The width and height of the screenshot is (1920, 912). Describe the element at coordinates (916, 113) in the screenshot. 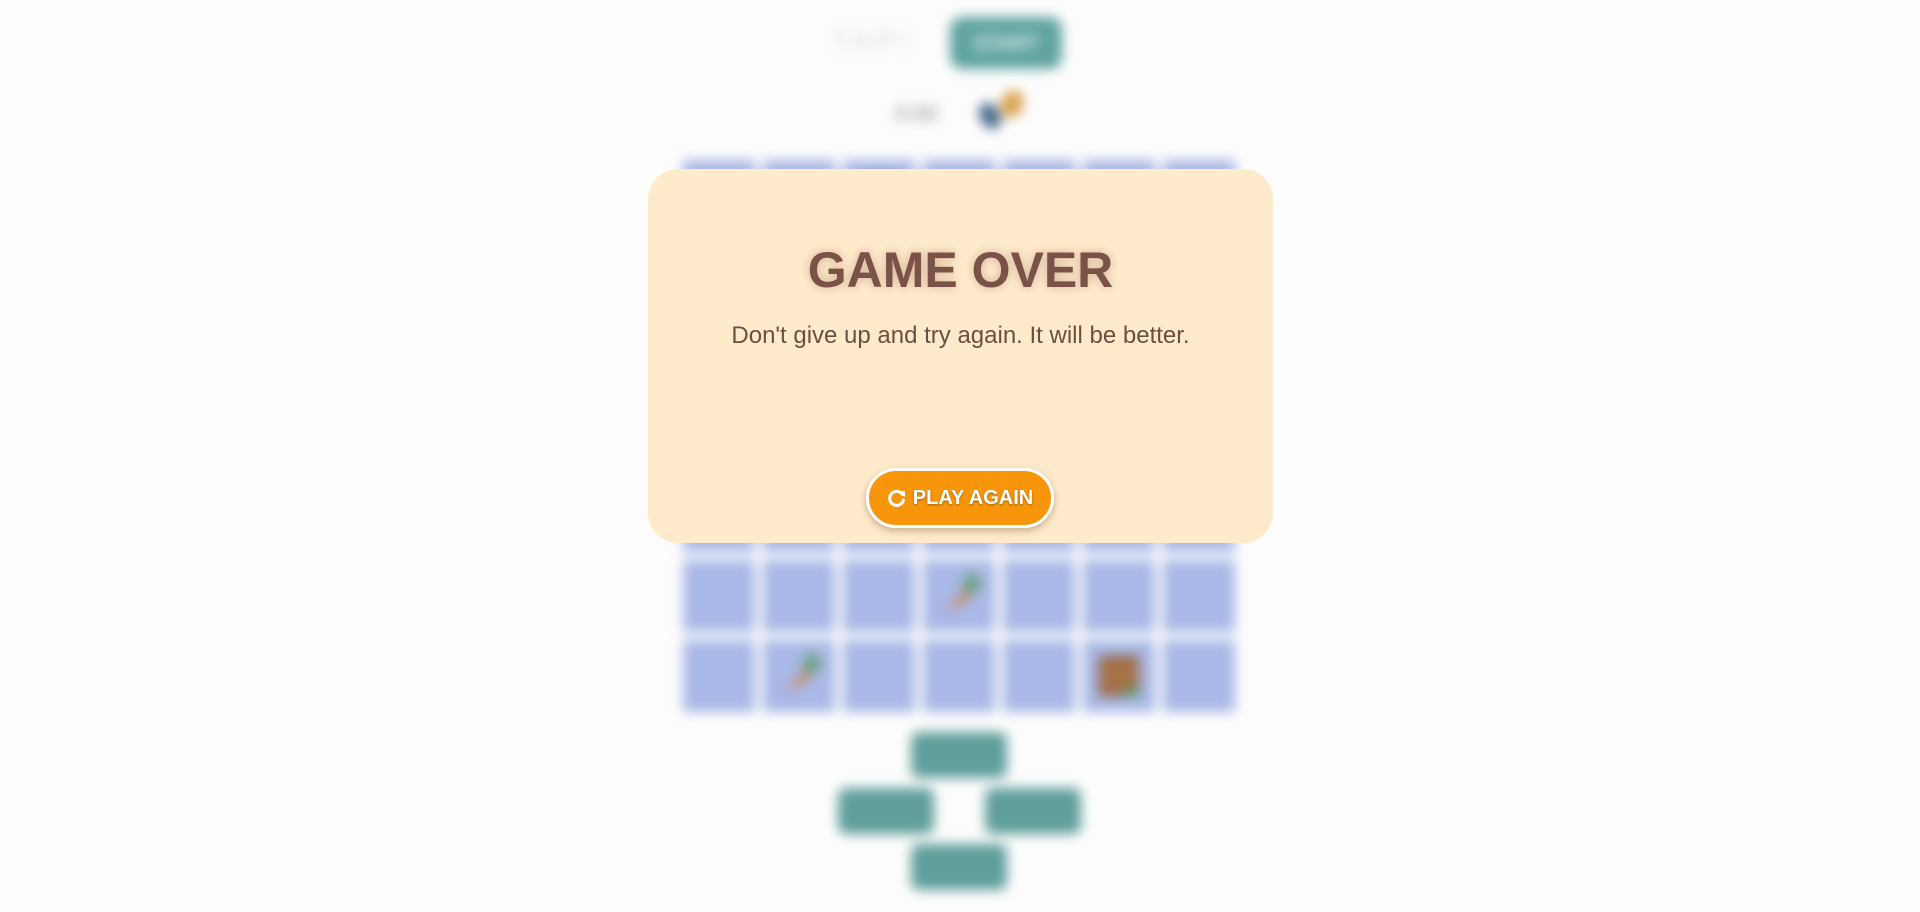

I see `timer: 0:00` at that location.